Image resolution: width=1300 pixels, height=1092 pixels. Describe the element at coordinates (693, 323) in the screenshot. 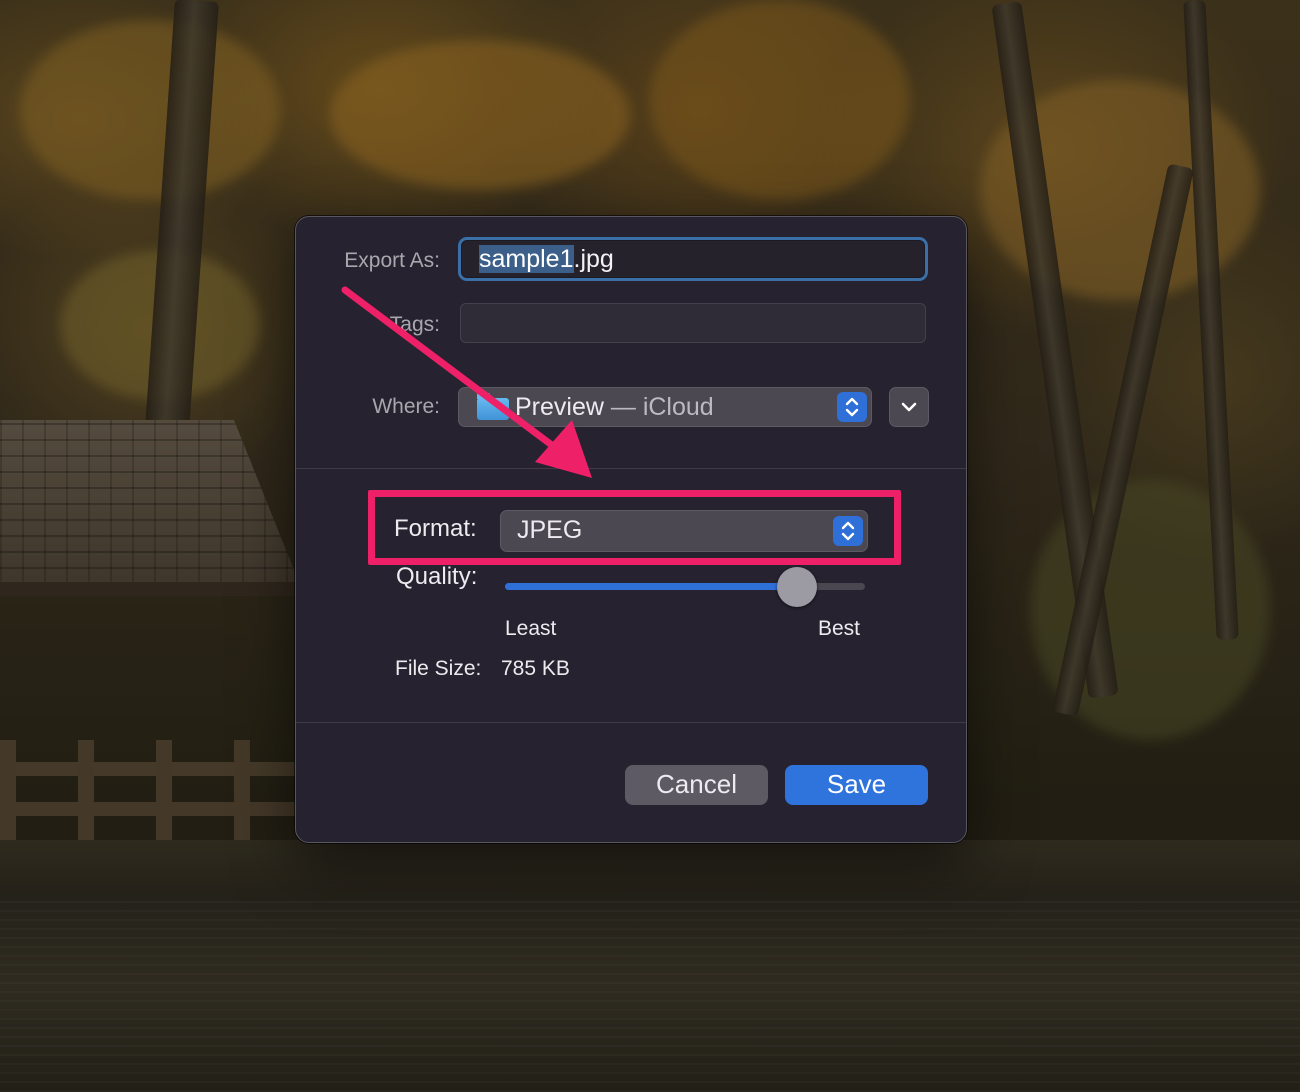

I see `tags-field` at that location.